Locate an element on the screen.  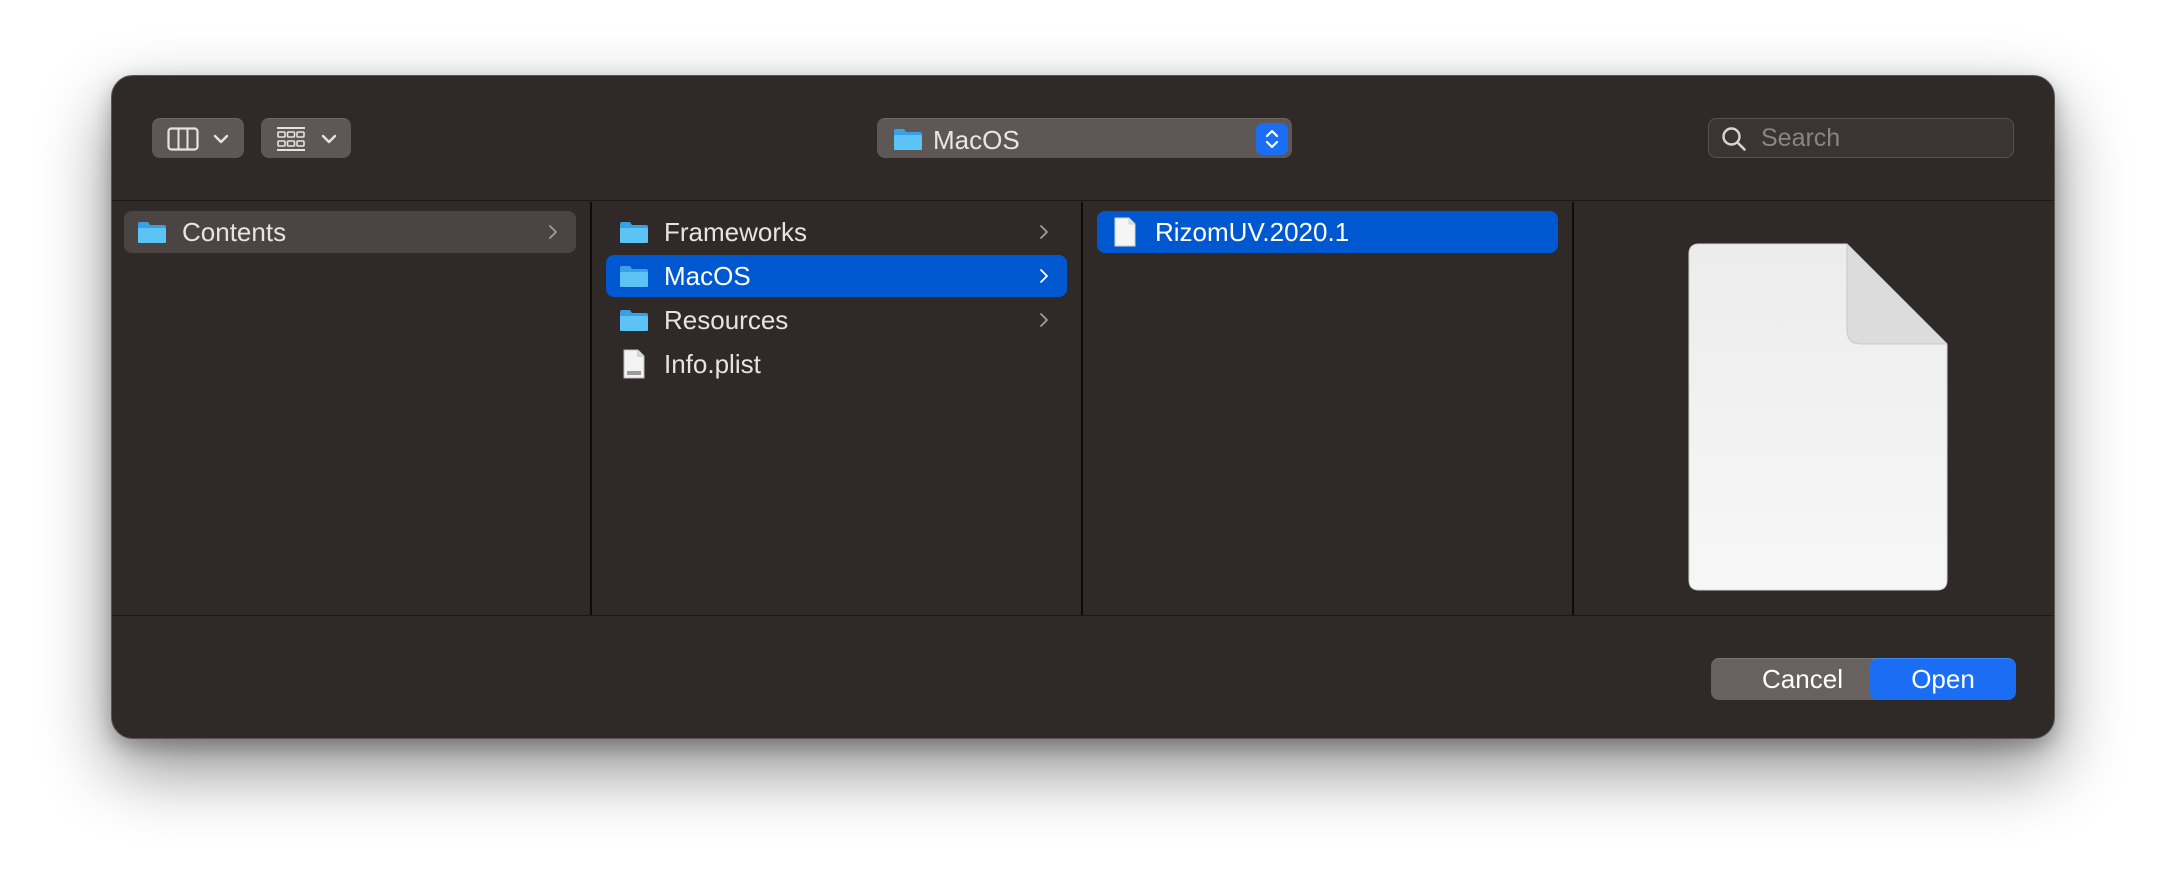
grid-group-icon is located at coordinates (291, 138).